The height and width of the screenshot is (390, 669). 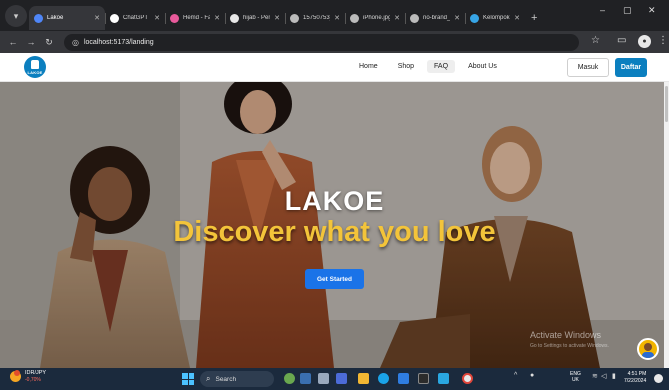 I want to click on keyboard-layout: UK, so click(x=575, y=380).